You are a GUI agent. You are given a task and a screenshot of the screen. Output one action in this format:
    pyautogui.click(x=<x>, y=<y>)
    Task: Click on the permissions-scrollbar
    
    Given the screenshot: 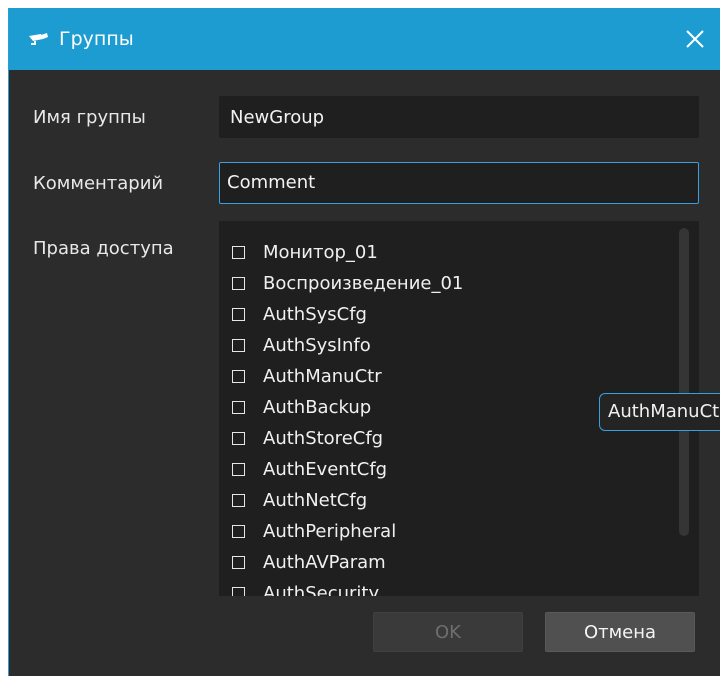 What is the action you would take?
    pyautogui.click(x=684, y=382)
    